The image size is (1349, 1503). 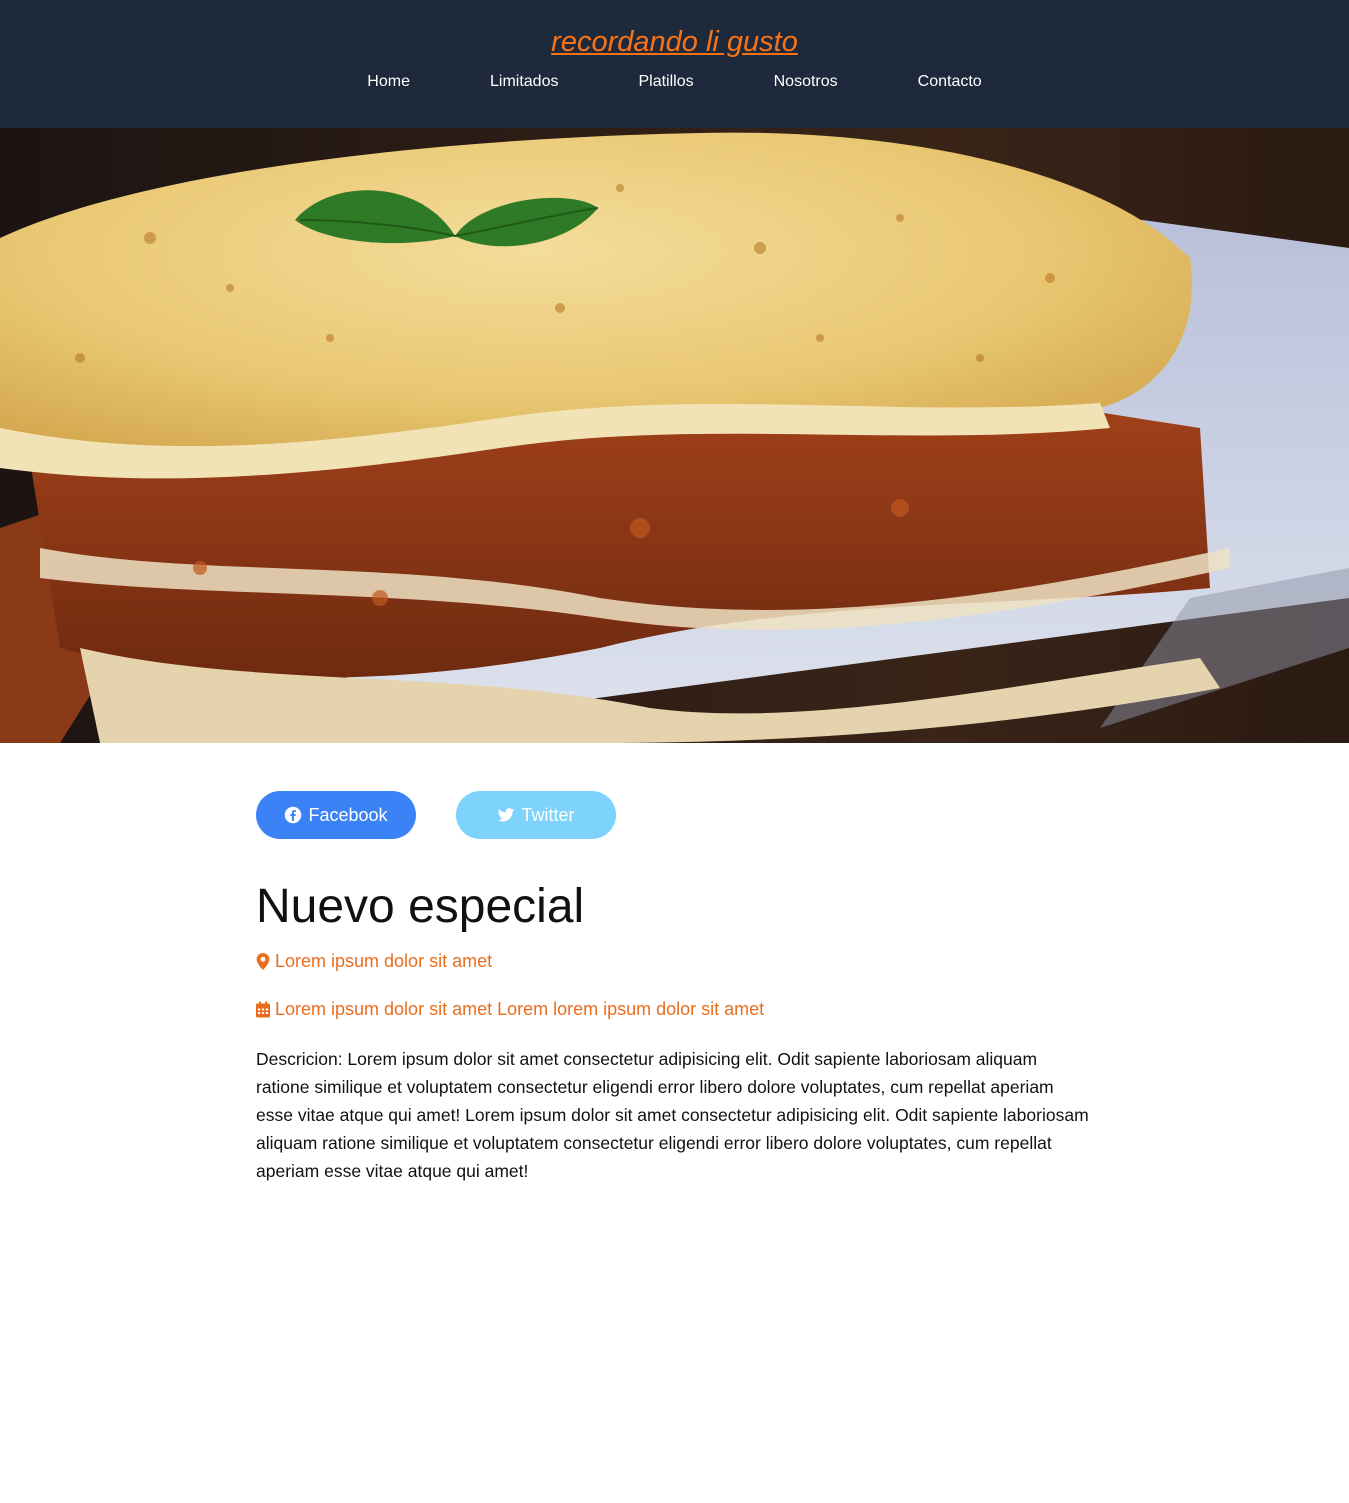 What do you see at coordinates (674, 36) in the screenshot?
I see `brand-logo: recordando li gusto` at bounding box center [674, 36].